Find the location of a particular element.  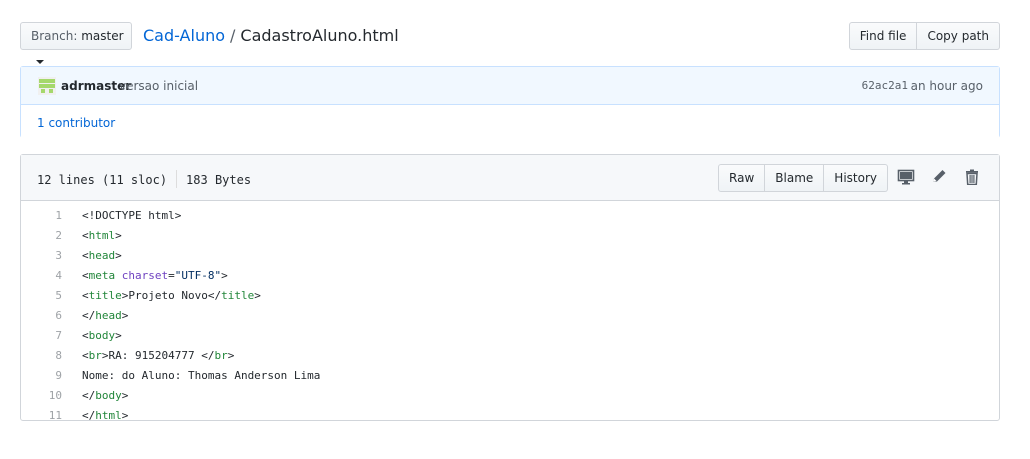

repo-link: Cad-Aluno is located at coordinates (184, 35).